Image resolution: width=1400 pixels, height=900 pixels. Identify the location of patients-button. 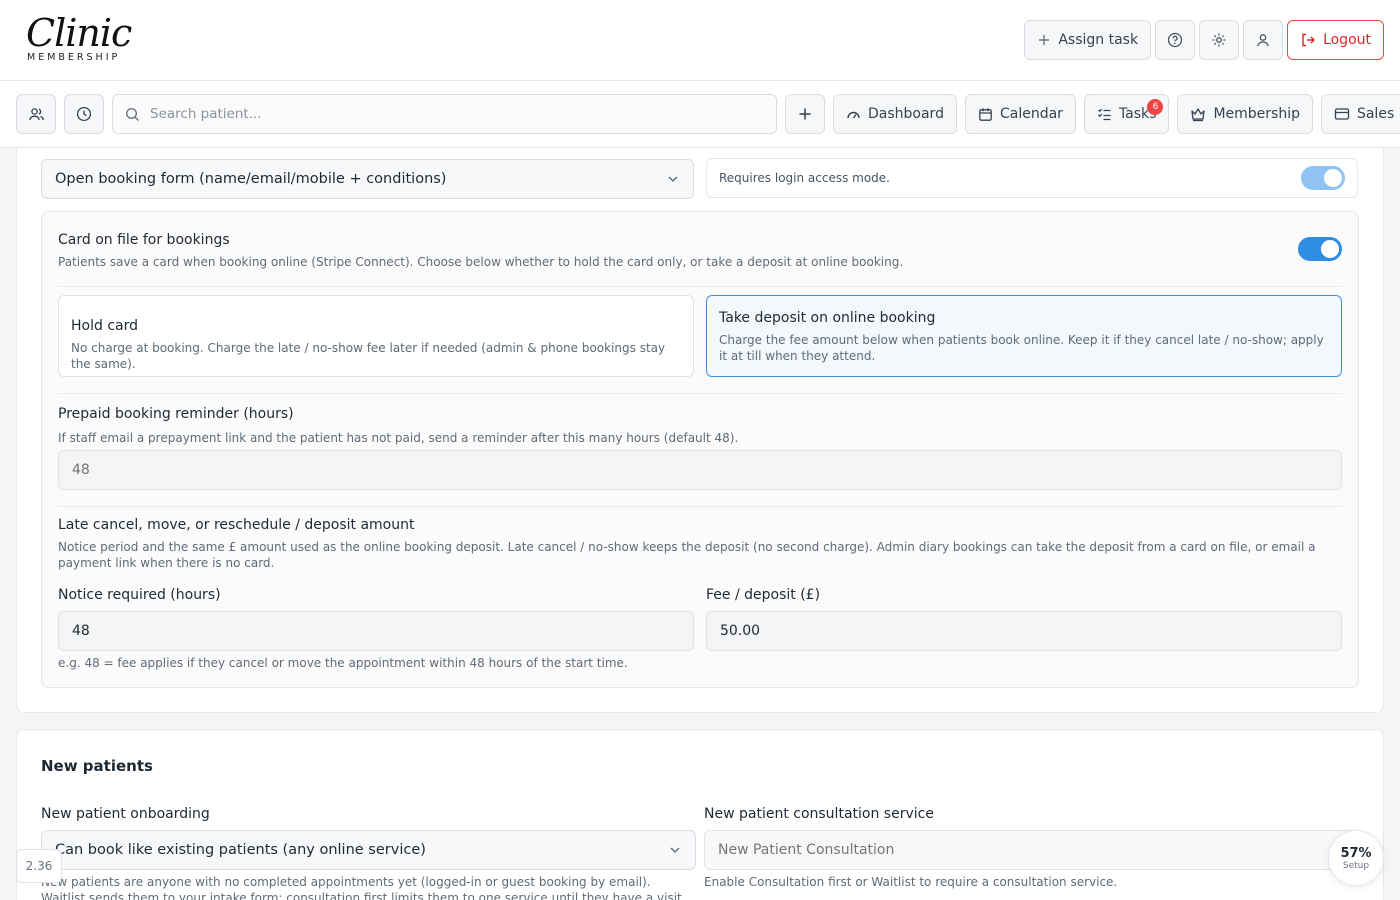
(36, 114).